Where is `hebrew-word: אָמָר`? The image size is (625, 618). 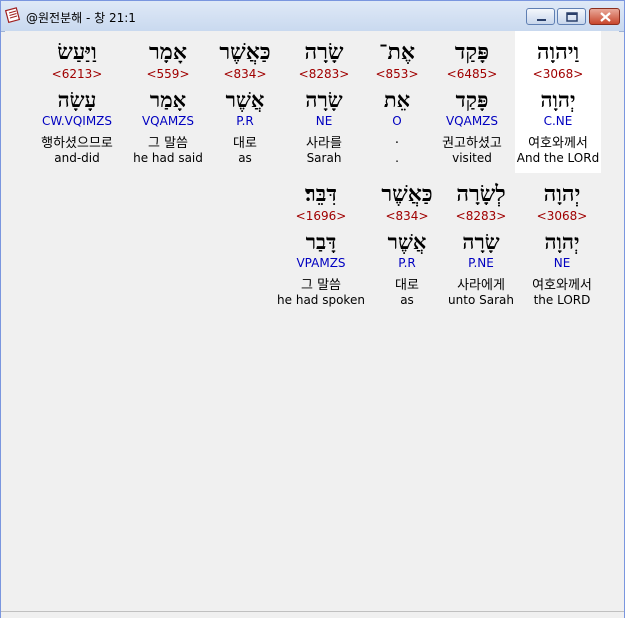
hebrew-word: אָמָר is located at coordinates (168, 52).